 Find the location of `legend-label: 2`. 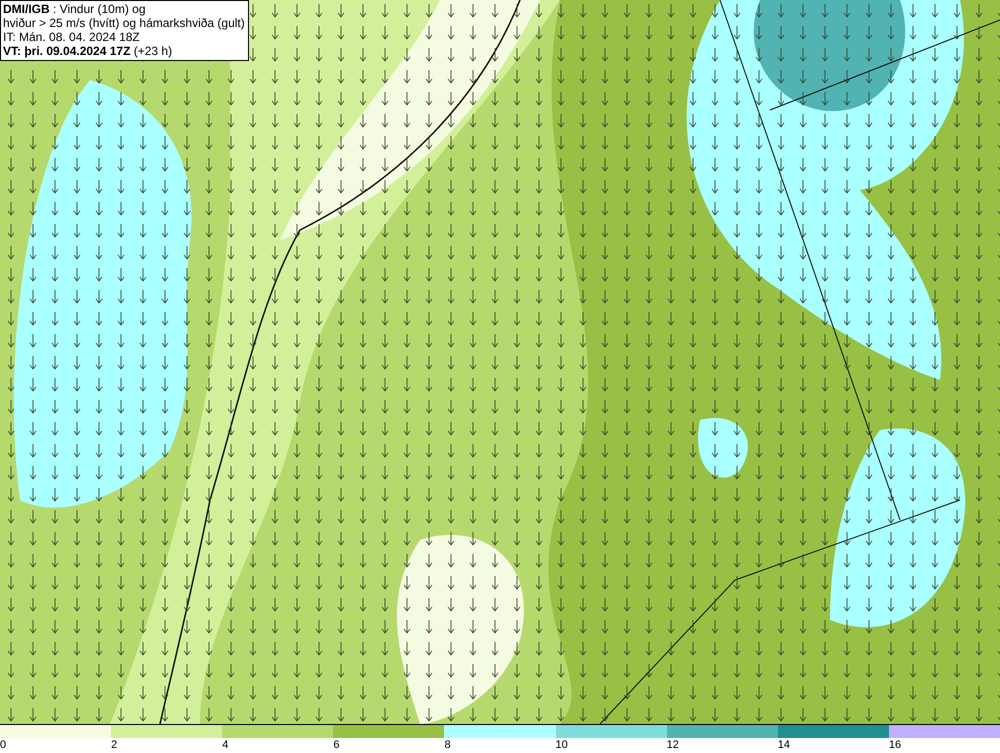

legend-label: 2 is located at coordinates (114, 745).